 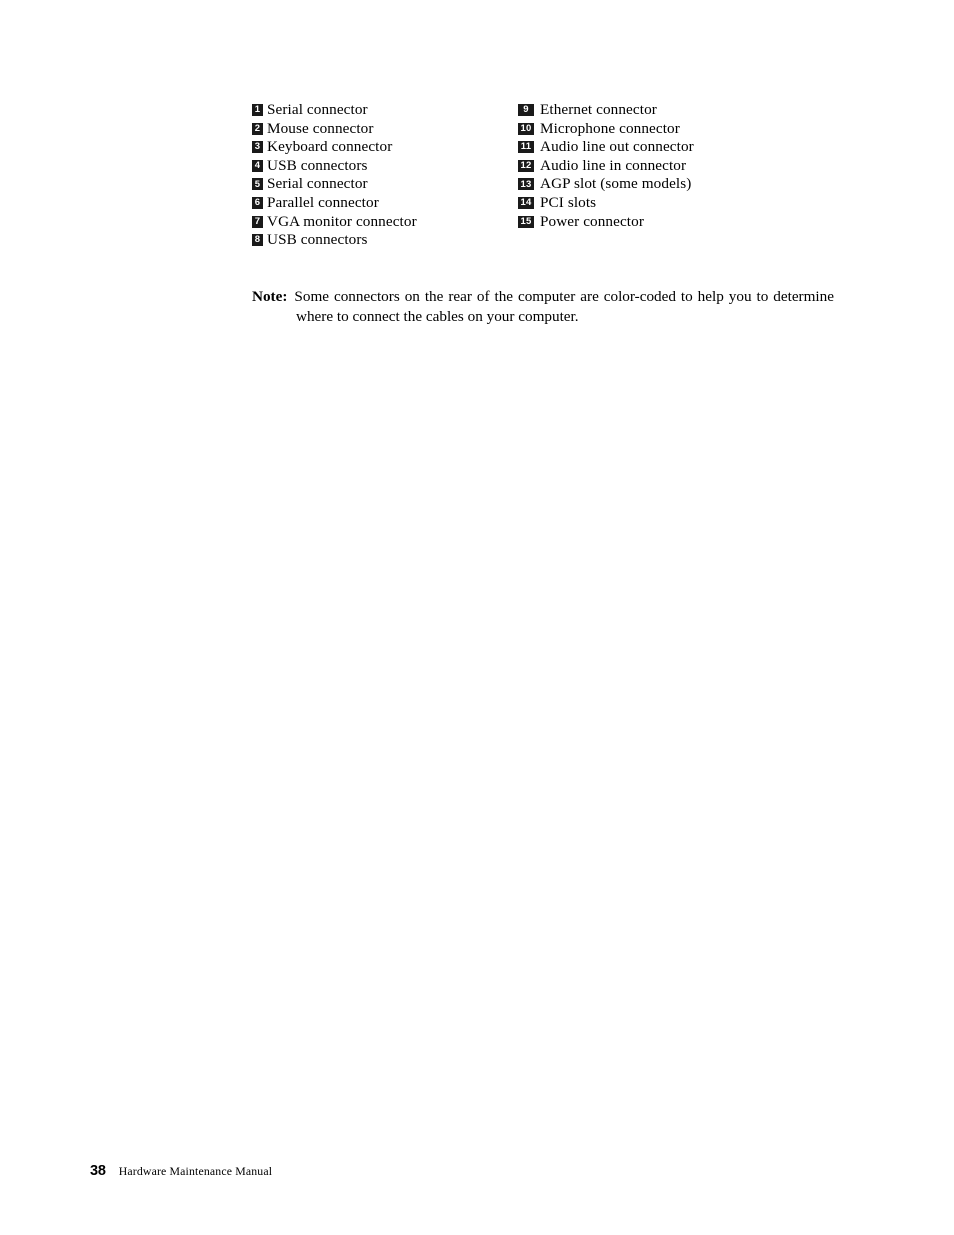 I want to click on callout-number-badge: 3, so click(x=257, y=147).